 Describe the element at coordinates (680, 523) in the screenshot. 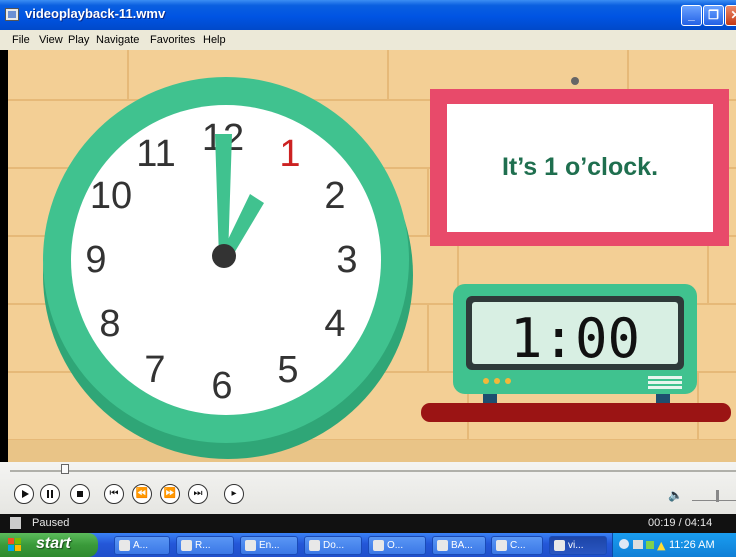

I see `playback-time: 00:19 / 04:14` at that location.